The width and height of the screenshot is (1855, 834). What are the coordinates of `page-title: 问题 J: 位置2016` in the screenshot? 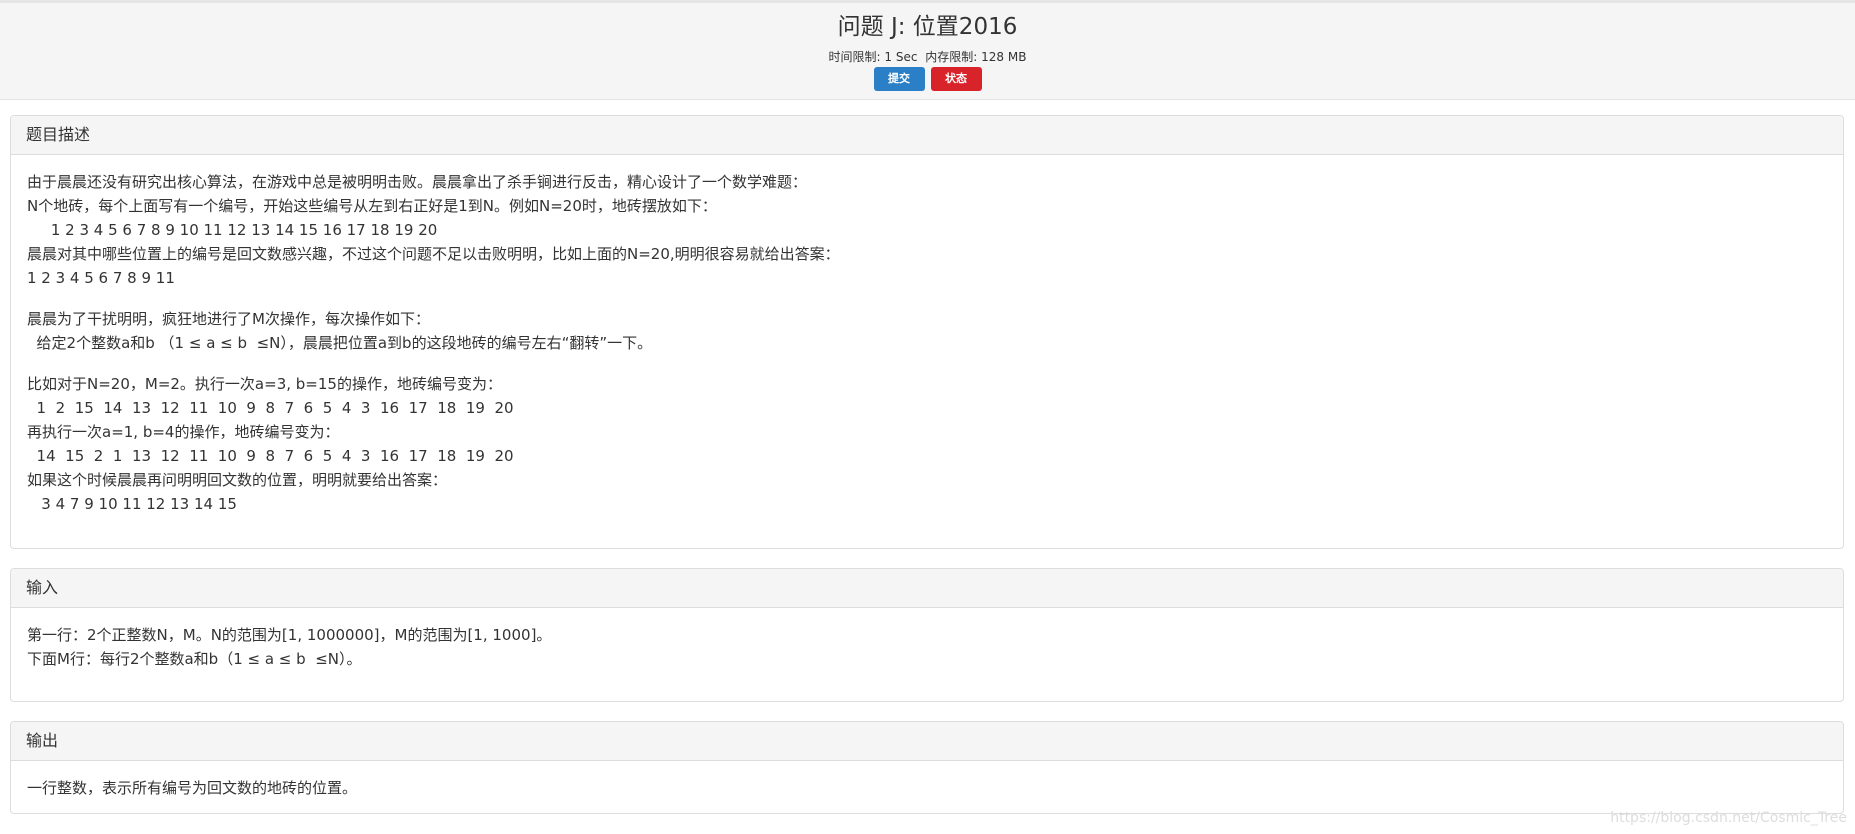 It's located at (927, 27).